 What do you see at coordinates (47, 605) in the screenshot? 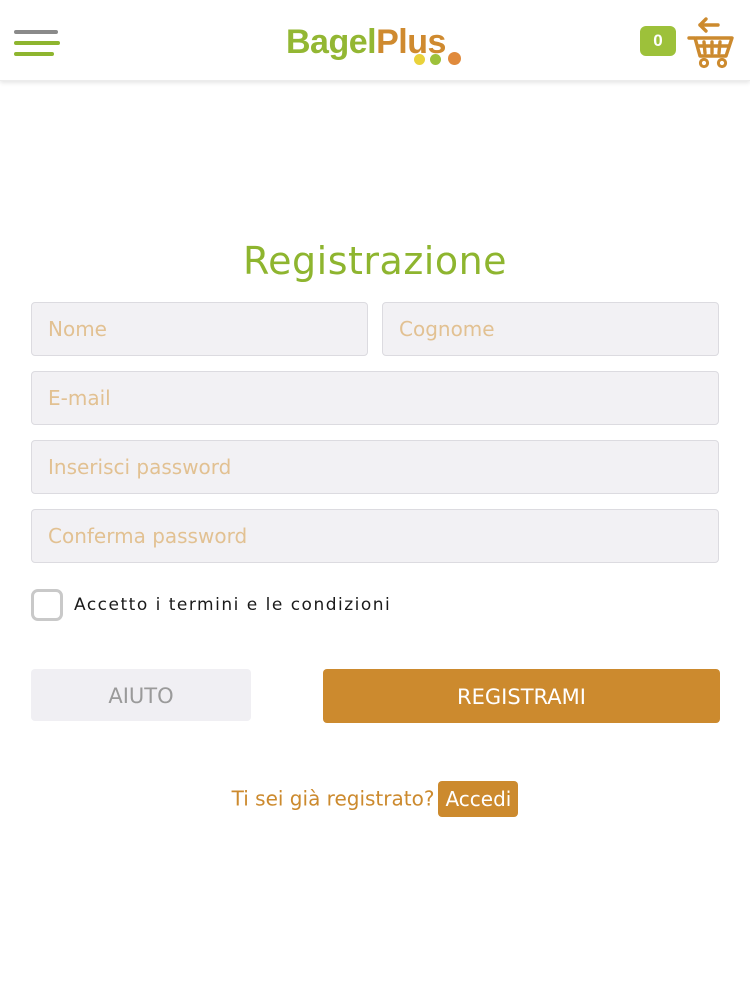
I see `terms-checkbox` at bounding box center [47, 605].